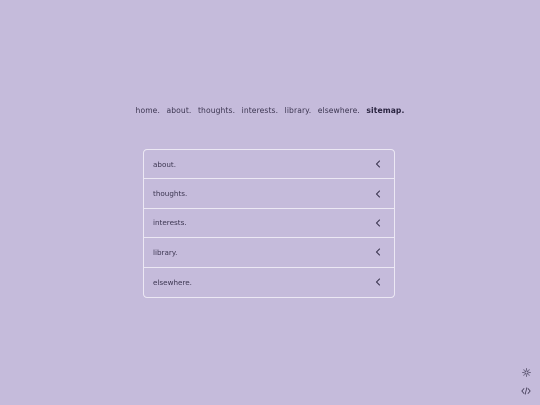  I want to click on sitemap-row-elsewhere: elsewhere., so click(269, 282).